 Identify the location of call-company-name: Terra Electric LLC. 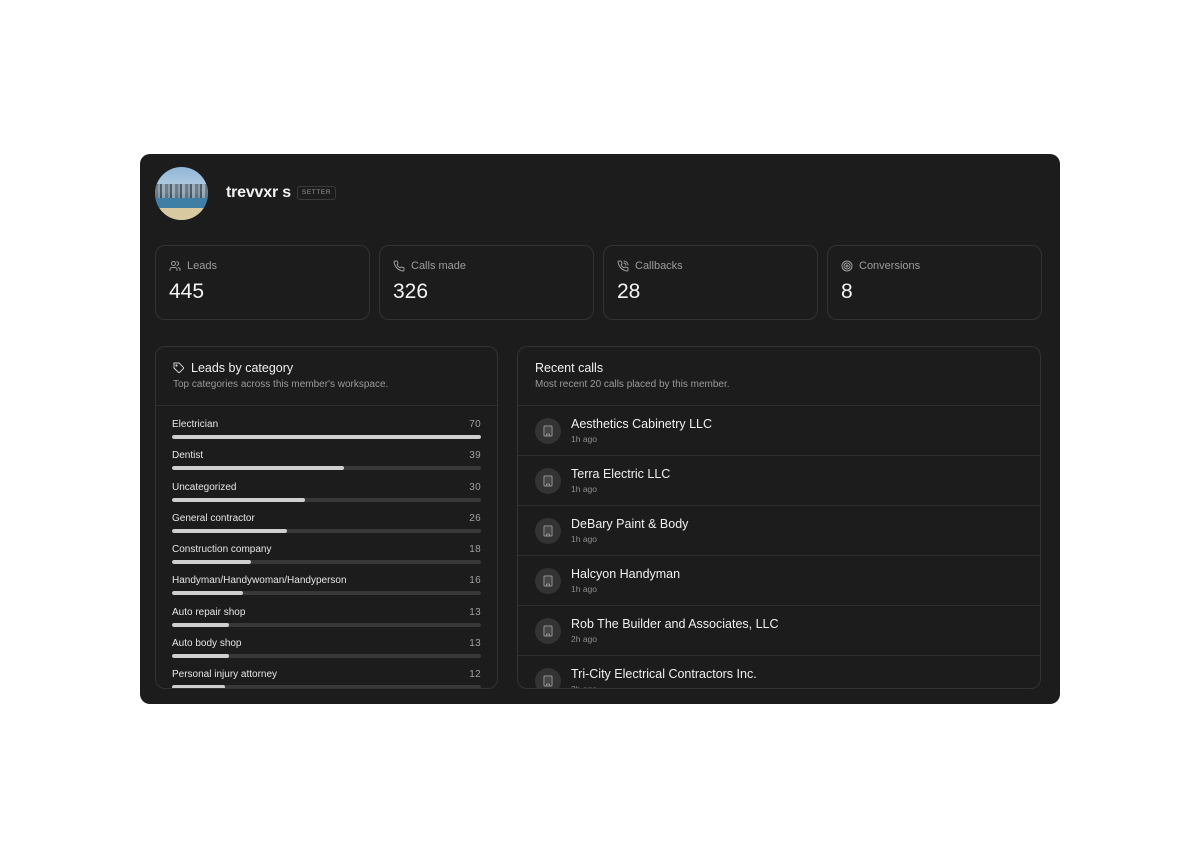
(621, 474).